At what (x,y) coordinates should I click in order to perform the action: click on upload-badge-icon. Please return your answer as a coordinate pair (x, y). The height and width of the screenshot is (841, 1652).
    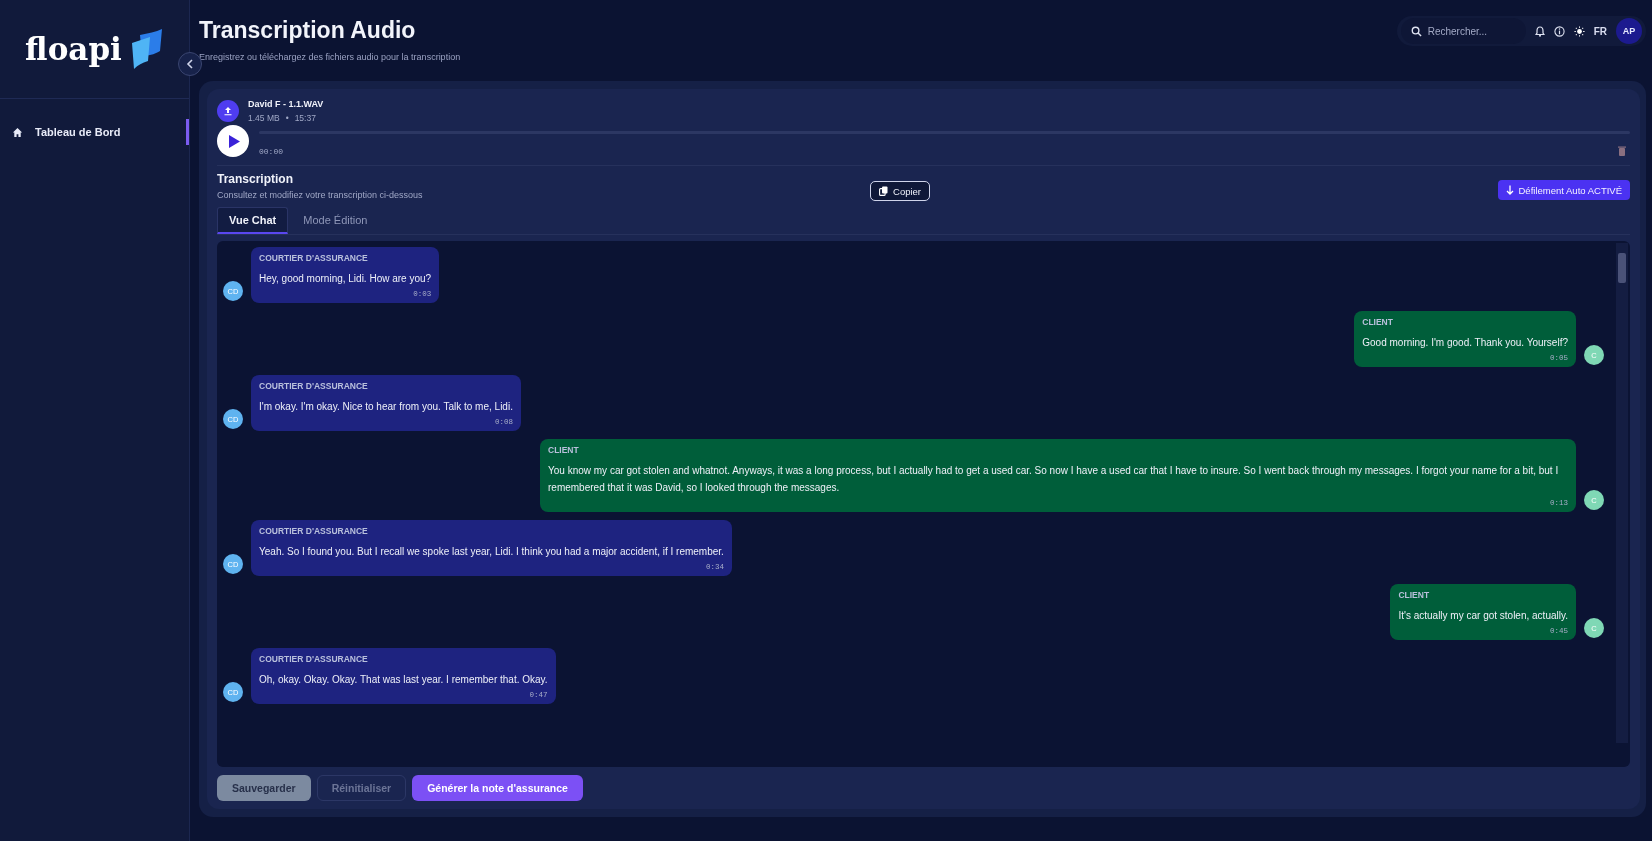
    Looking at the image, I should click on (228, 111).